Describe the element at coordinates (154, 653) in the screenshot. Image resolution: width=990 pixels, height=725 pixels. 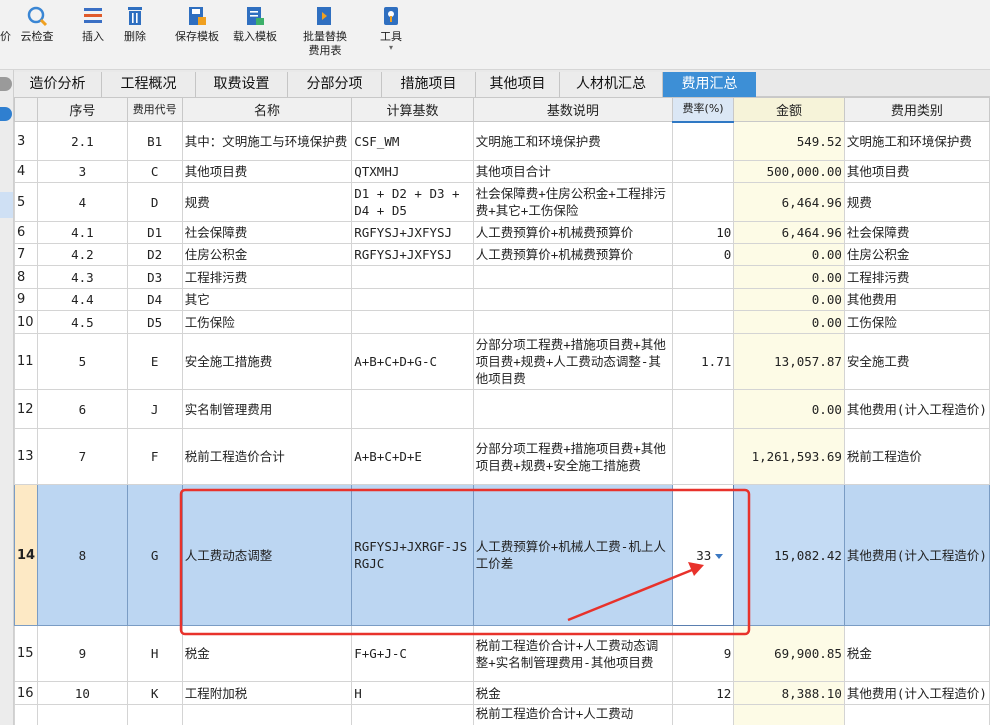
I see `code-cell: H` at that location.